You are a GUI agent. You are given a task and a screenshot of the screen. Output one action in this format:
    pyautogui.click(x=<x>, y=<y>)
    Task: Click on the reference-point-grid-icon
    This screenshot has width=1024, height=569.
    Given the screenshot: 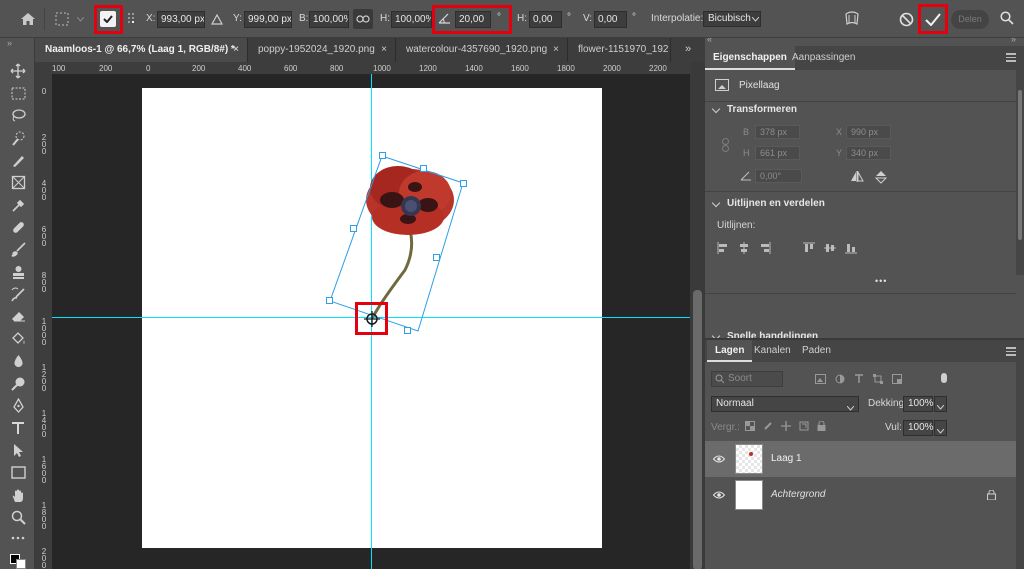 What is the action you would take?
    pyautogui.click(x=62, y=19)
    